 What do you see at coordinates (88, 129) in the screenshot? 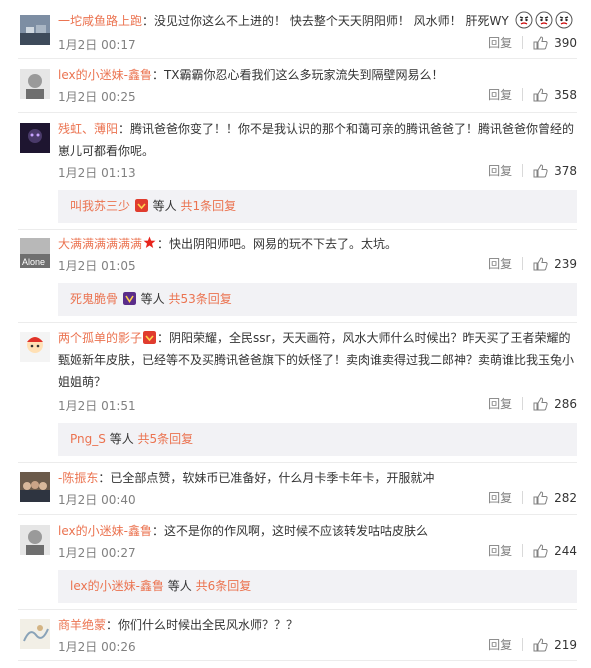
I see `comment-username: 残虹、薄阳` at bounding box center [88, 129].